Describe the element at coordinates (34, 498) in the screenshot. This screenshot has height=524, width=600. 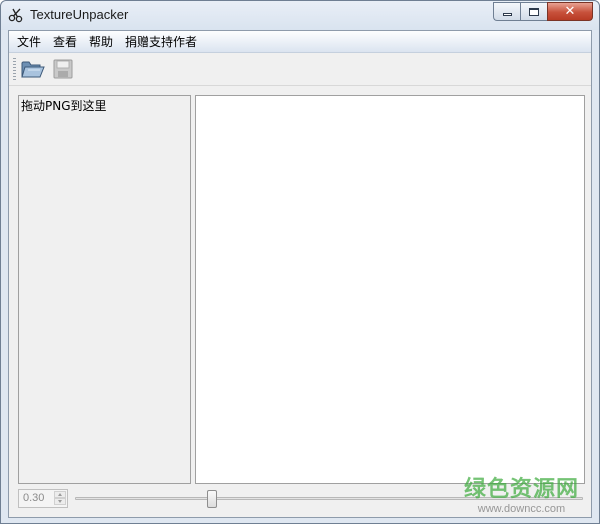
I see `scale-value: 0.30` at that location.